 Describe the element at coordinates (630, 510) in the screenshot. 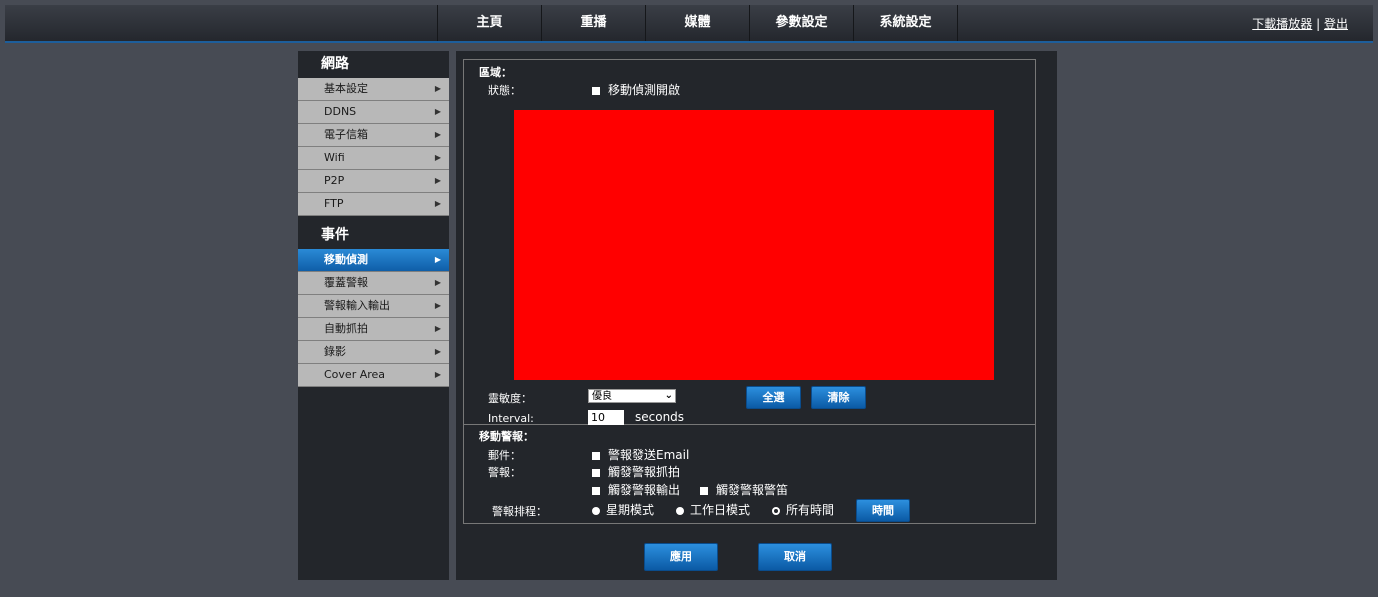

I see `schedule-weekly-label: 星期模式` at that location.